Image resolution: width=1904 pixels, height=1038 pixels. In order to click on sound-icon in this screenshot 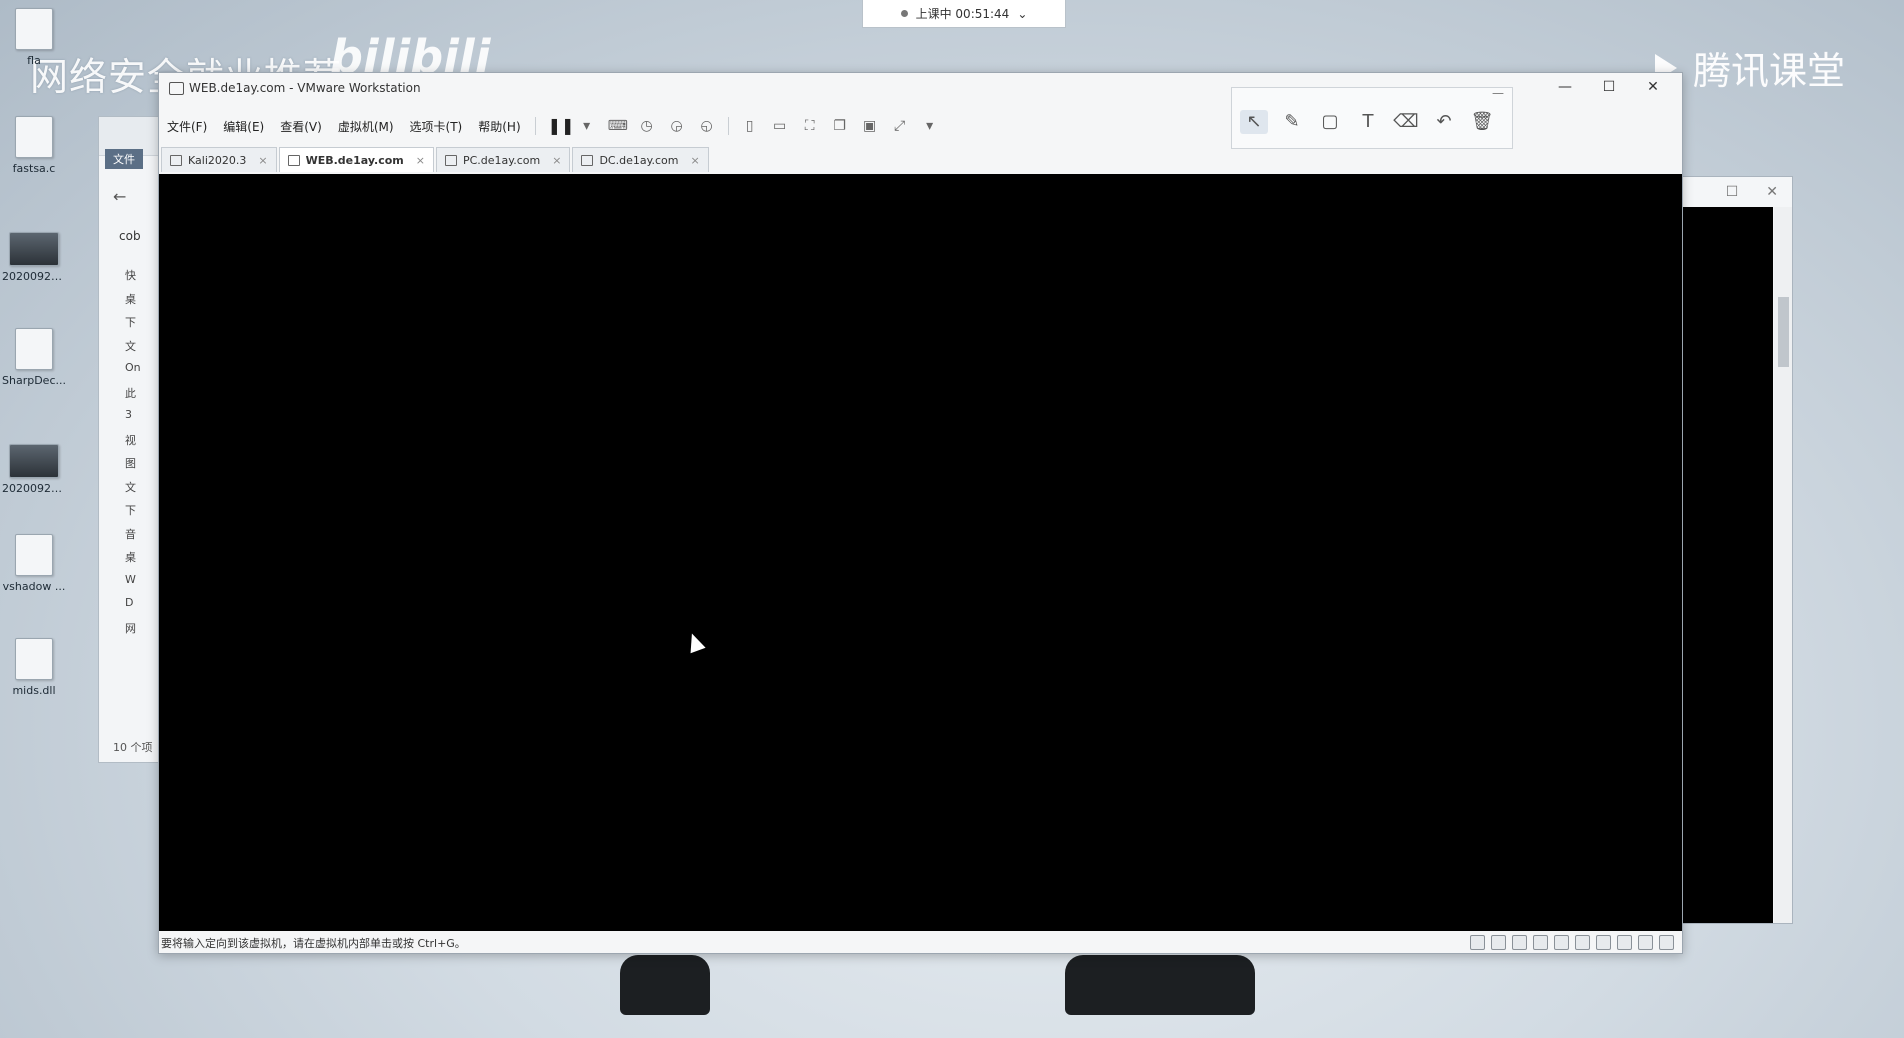, I will do `click(1582, 942)`.